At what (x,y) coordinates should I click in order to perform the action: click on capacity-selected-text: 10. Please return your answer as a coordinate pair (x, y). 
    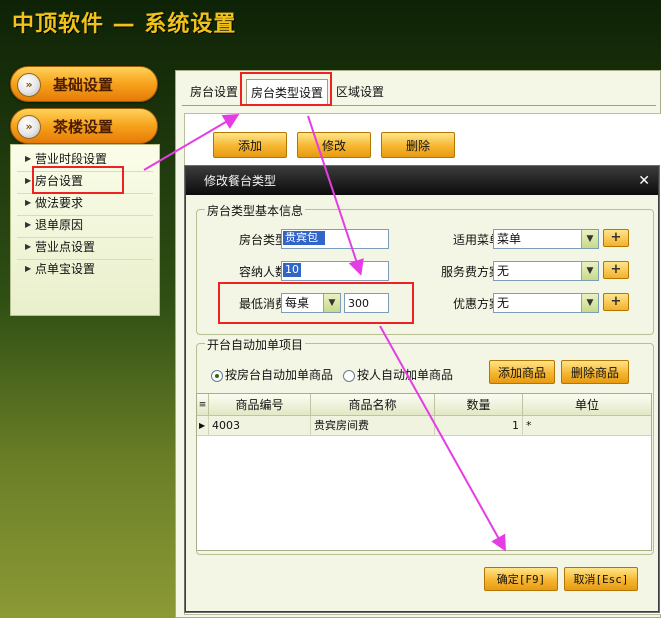
    Looking at the image, I should click on (292, 269).